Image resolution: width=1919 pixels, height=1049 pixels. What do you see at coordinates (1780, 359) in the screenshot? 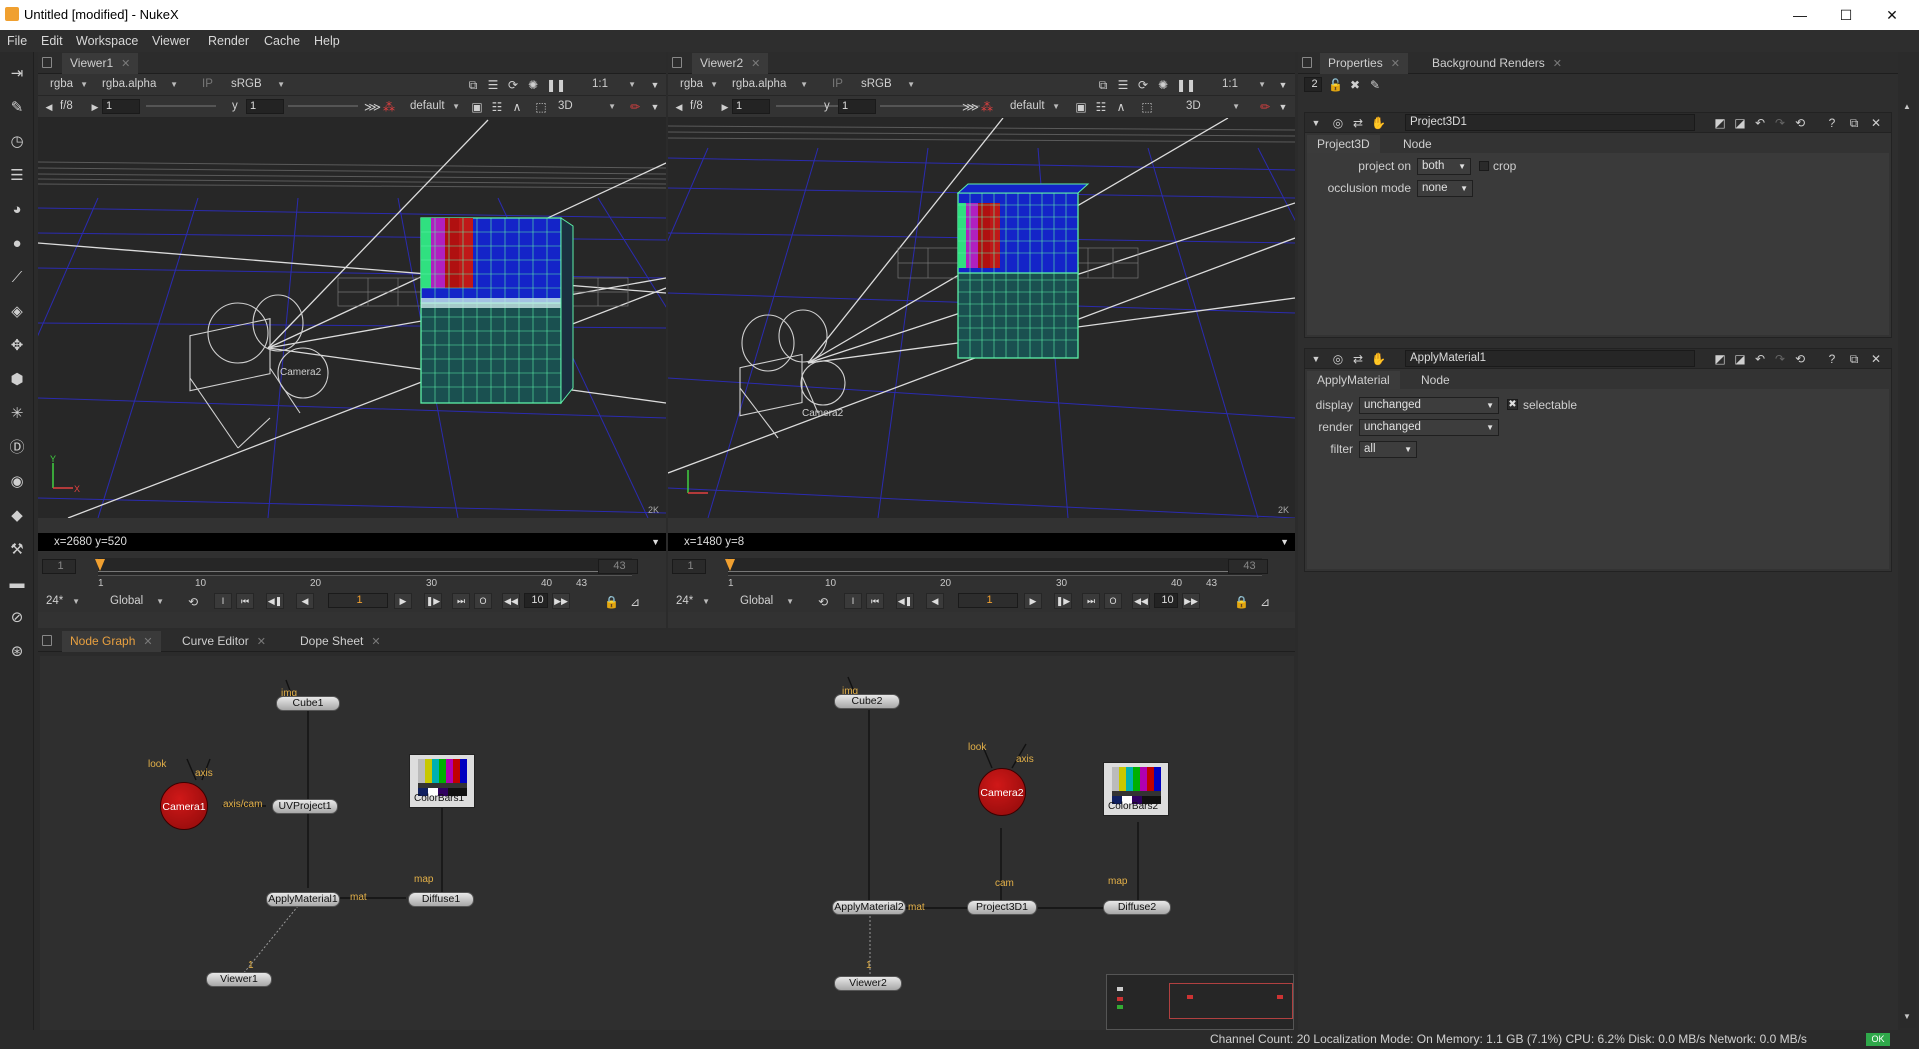
I see `redo-icon: ↷` at bounding box center [1780, 359].